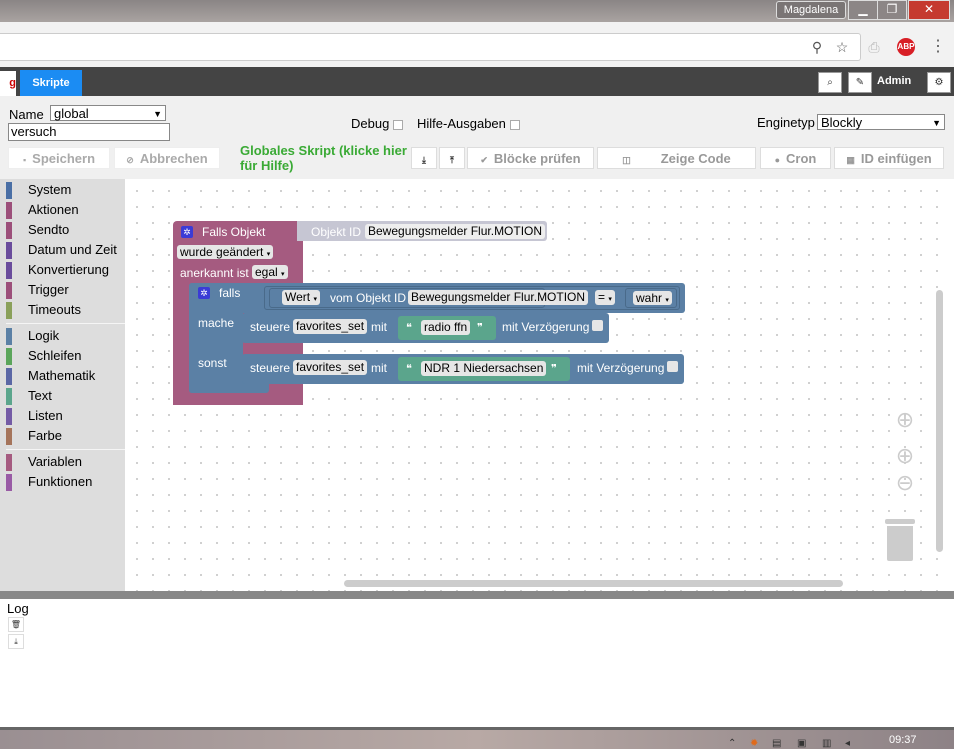 Image resolution: width=954 pixels, height=749 pixels. What do you see at coordinates (732, 743) in the screenshot?
I see `chevron-up-icon: ⌃` at bounding box center [732, 743].